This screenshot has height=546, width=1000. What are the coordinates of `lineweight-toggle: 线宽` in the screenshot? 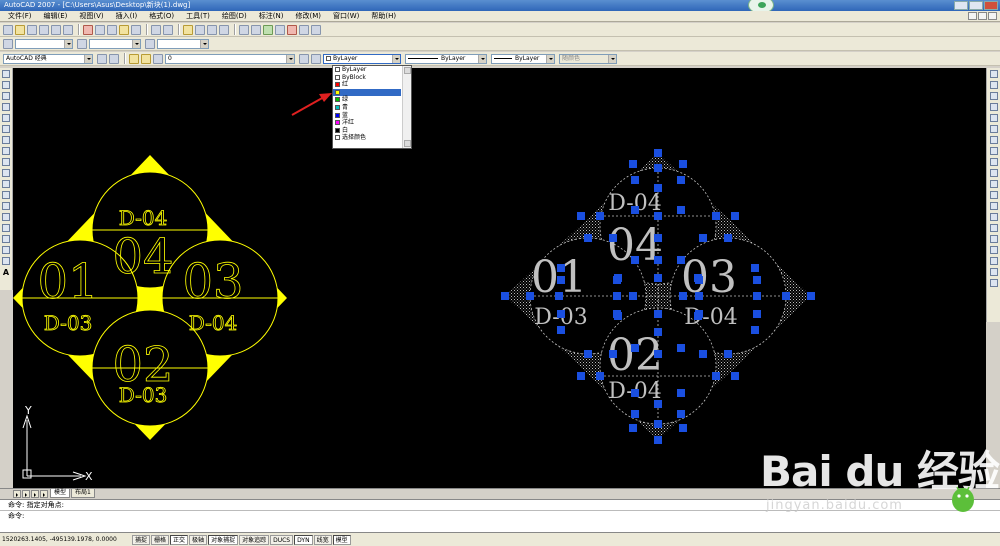 It's located at (322, 539).